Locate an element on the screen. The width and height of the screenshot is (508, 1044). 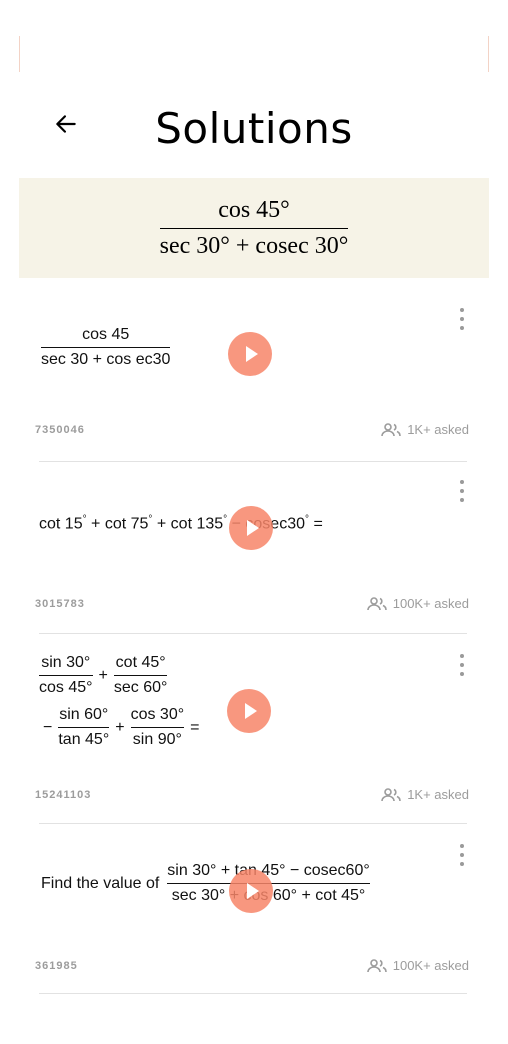
fraction: sin 60° tan 45° is located at coordinates (84, 727).